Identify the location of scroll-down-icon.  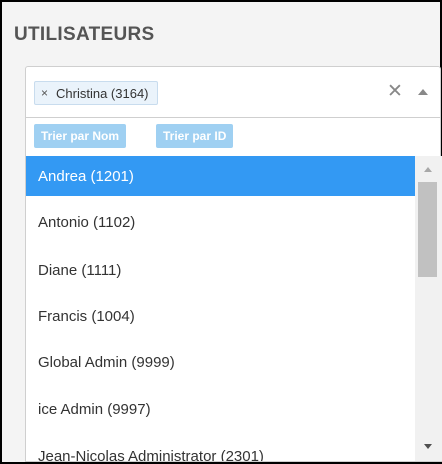
(428, 446).